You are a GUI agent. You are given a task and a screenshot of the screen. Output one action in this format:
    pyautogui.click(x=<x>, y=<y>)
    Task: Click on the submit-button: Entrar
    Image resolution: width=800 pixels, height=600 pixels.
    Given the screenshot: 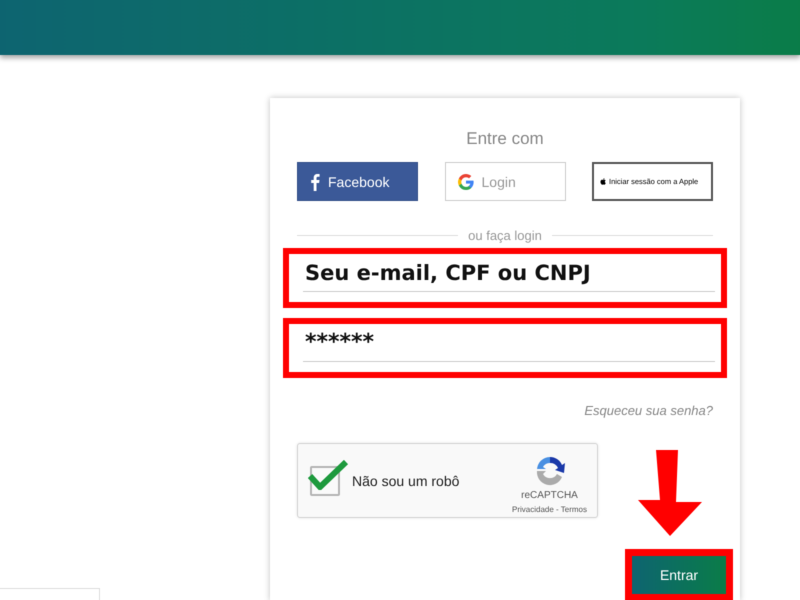 What is the action you would take?
    pyautogui.click(x=679, y=575)
    